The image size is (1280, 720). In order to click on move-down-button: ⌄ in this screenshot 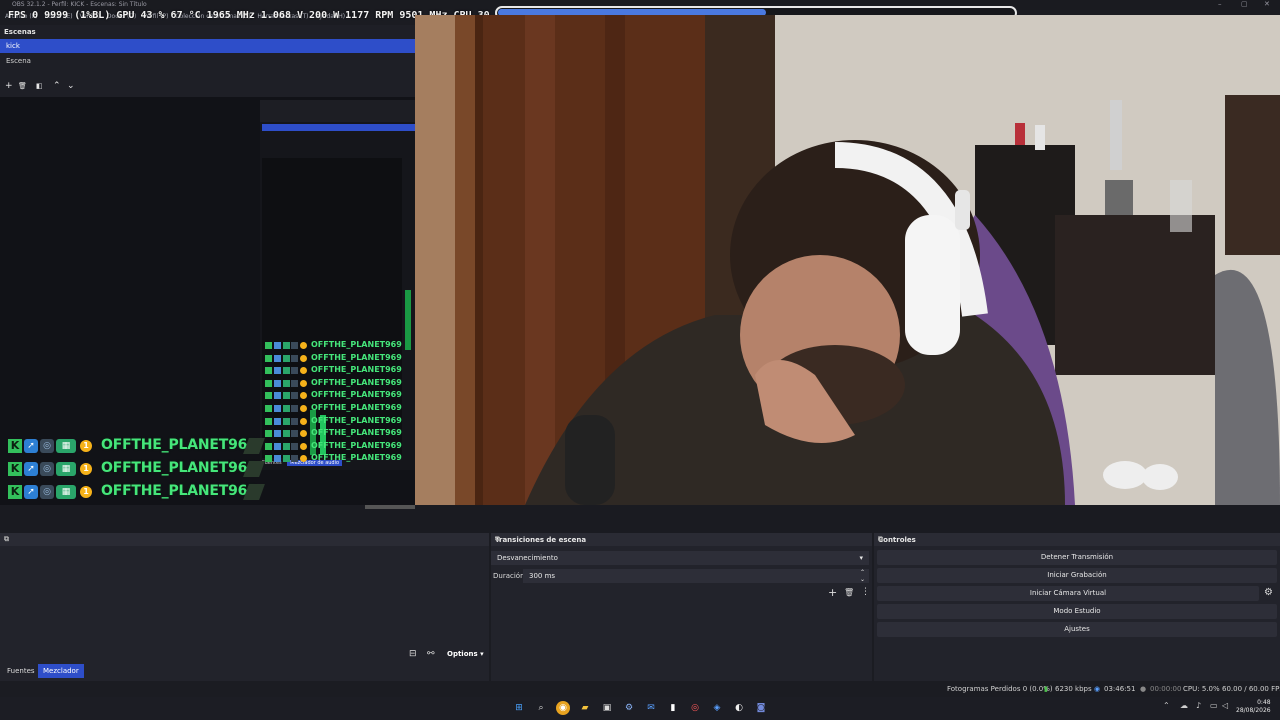, I will do `click(71, 86)`.